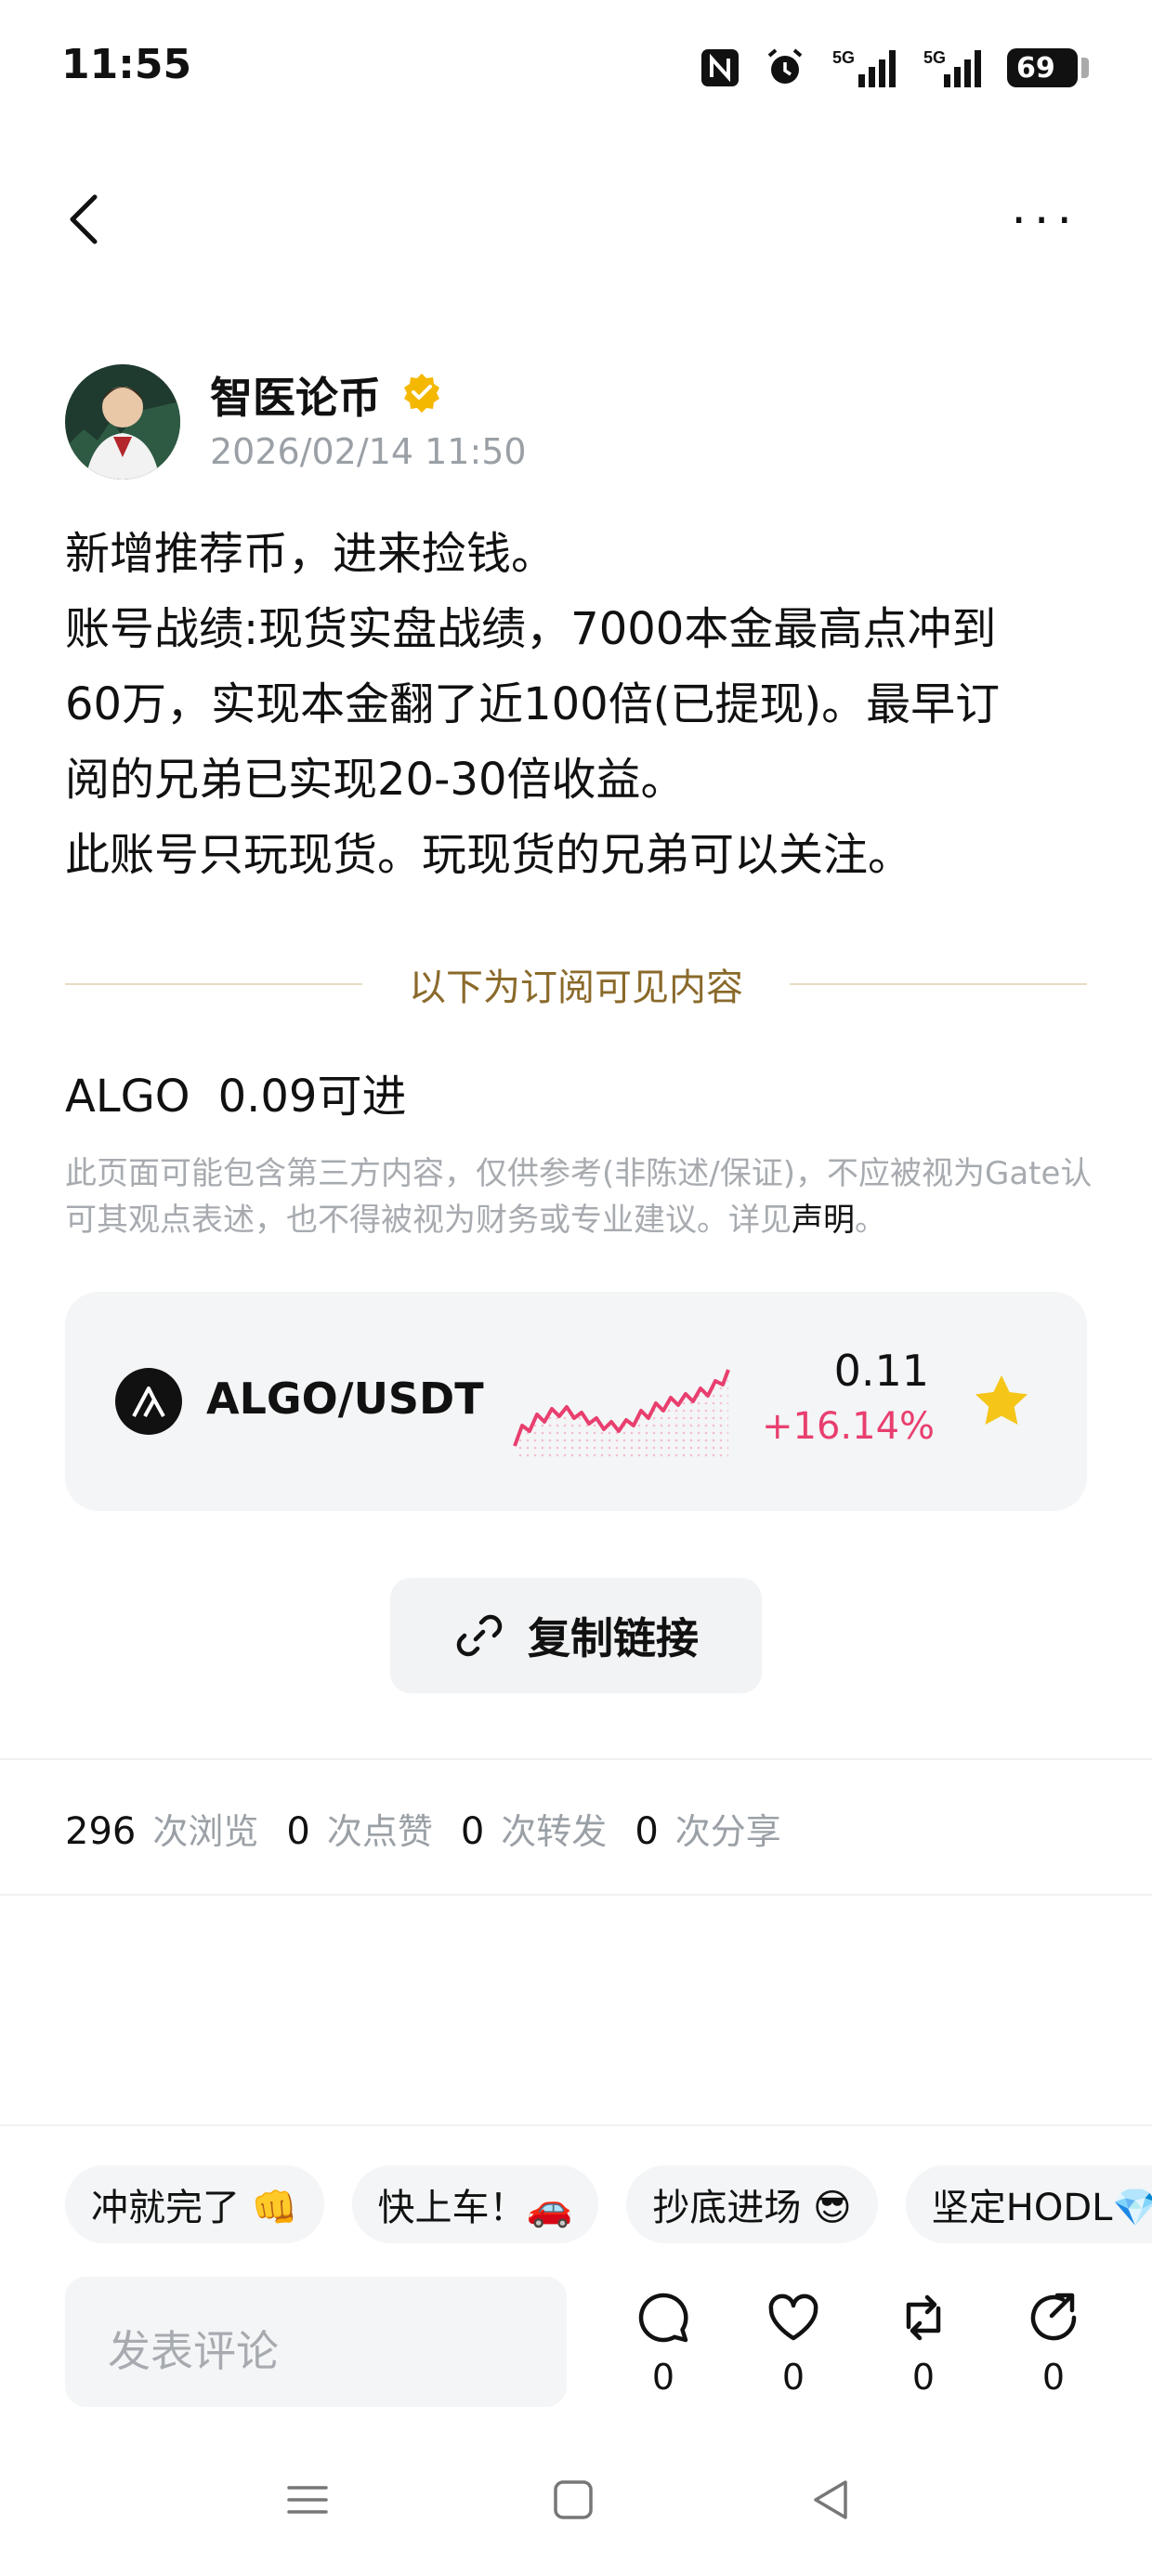 Image resolution: width=1152 pixels, height=2576 pixels. What do you see at coordinates (752, 2204) in the screenshot?
I see `quick-reply-chip: 抄底进场 😎` at bounding box center [752, 2204].